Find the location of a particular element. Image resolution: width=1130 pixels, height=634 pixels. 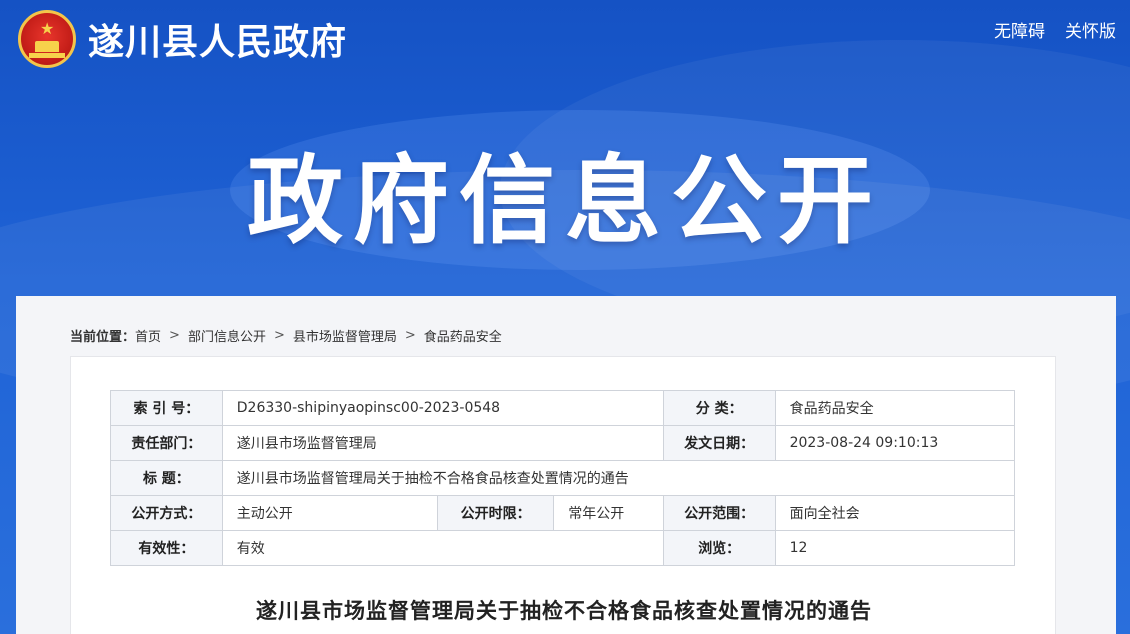

dept-value: 遂川县市场监督管理局 is located at coordinates (442, 443).